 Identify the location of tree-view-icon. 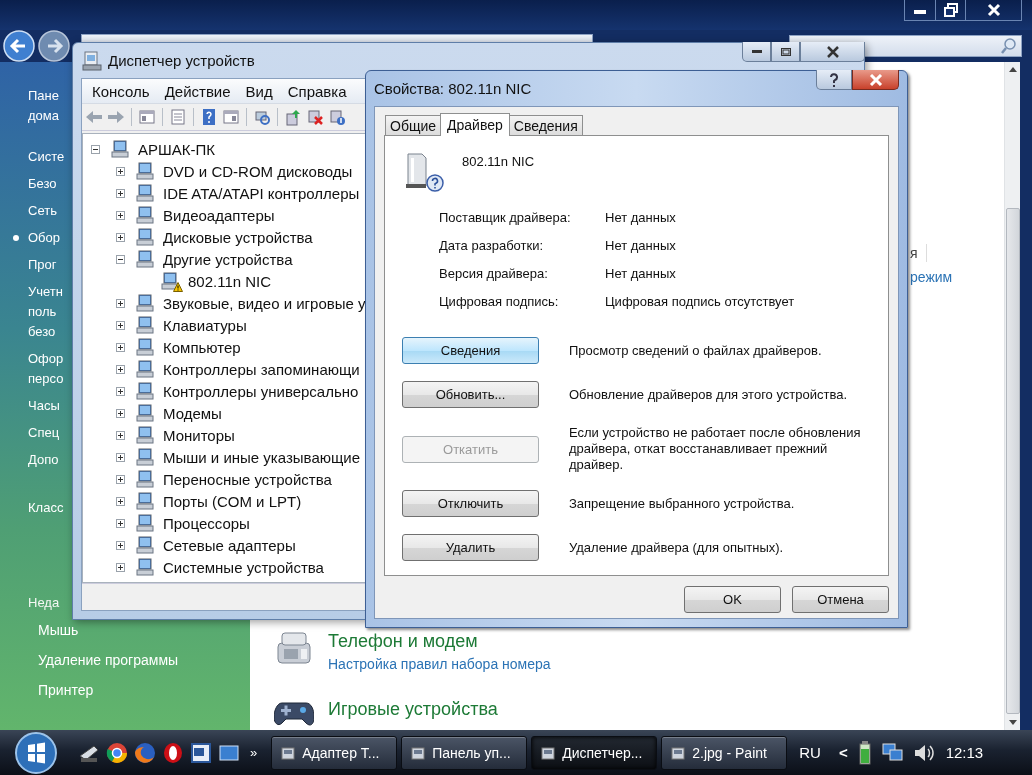
(147, 117).